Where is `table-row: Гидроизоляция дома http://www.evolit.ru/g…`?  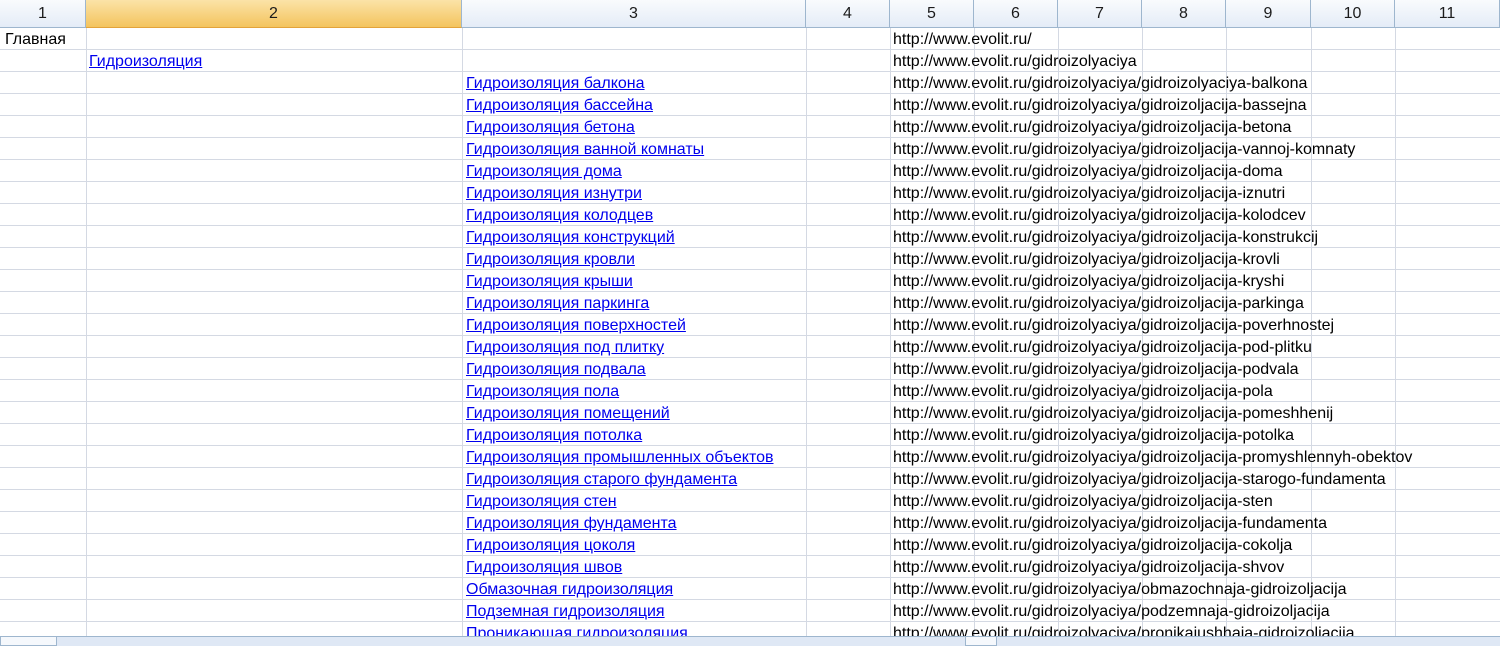
table-row: Гидроизоляция дома http://www.evolit.ru/g… is located at coordinates (750, 172).